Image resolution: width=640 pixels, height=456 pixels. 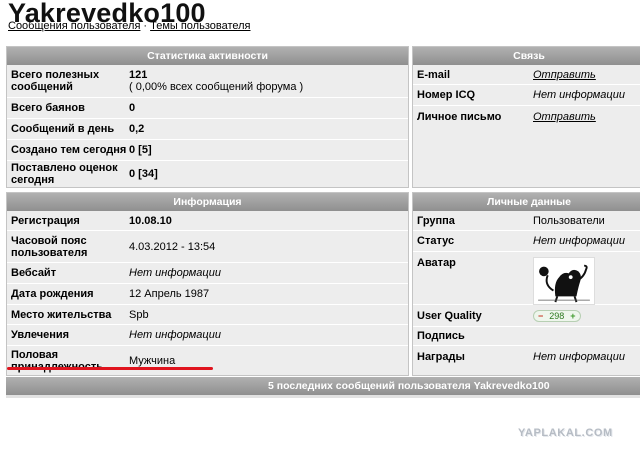 I want to click on stat-value: 0 [5], so click(x=140, y=150).